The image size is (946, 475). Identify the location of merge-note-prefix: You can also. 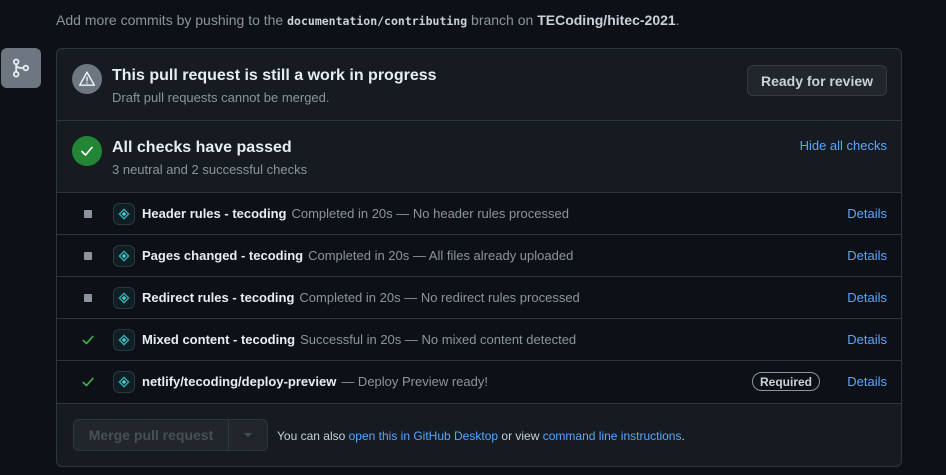
(311, 436).